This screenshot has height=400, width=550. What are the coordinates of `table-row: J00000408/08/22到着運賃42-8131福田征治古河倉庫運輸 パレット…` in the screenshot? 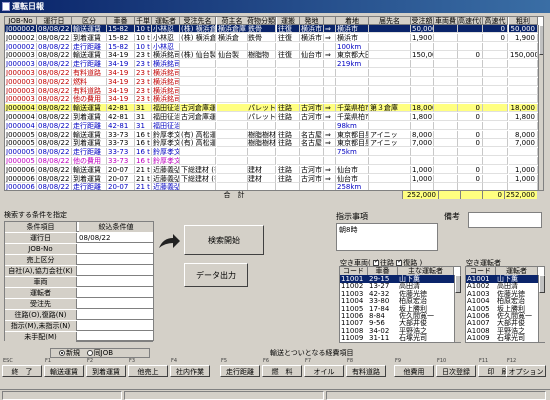 It's located at (271, 117).